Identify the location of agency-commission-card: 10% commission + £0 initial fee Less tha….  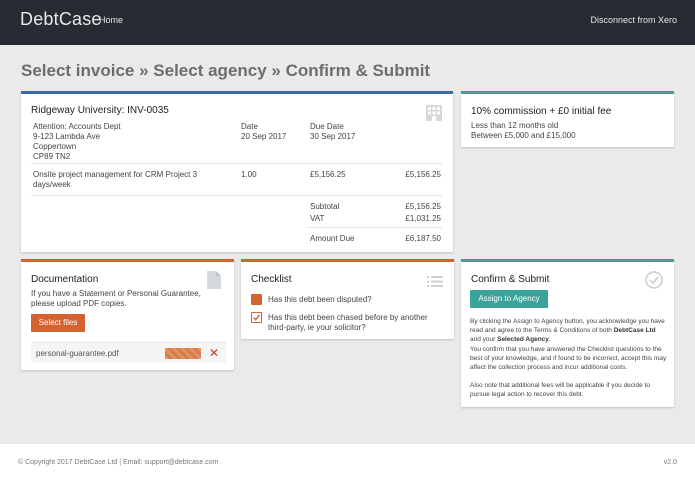
(567, 119).